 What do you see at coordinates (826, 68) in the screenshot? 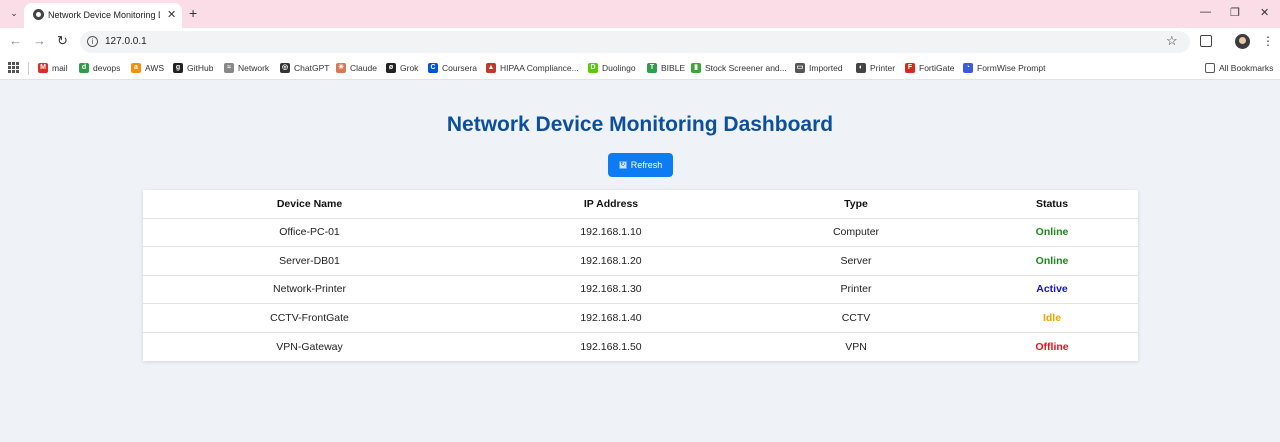
I see `bookmark-label: Imported` at bounding box center [826, 68].